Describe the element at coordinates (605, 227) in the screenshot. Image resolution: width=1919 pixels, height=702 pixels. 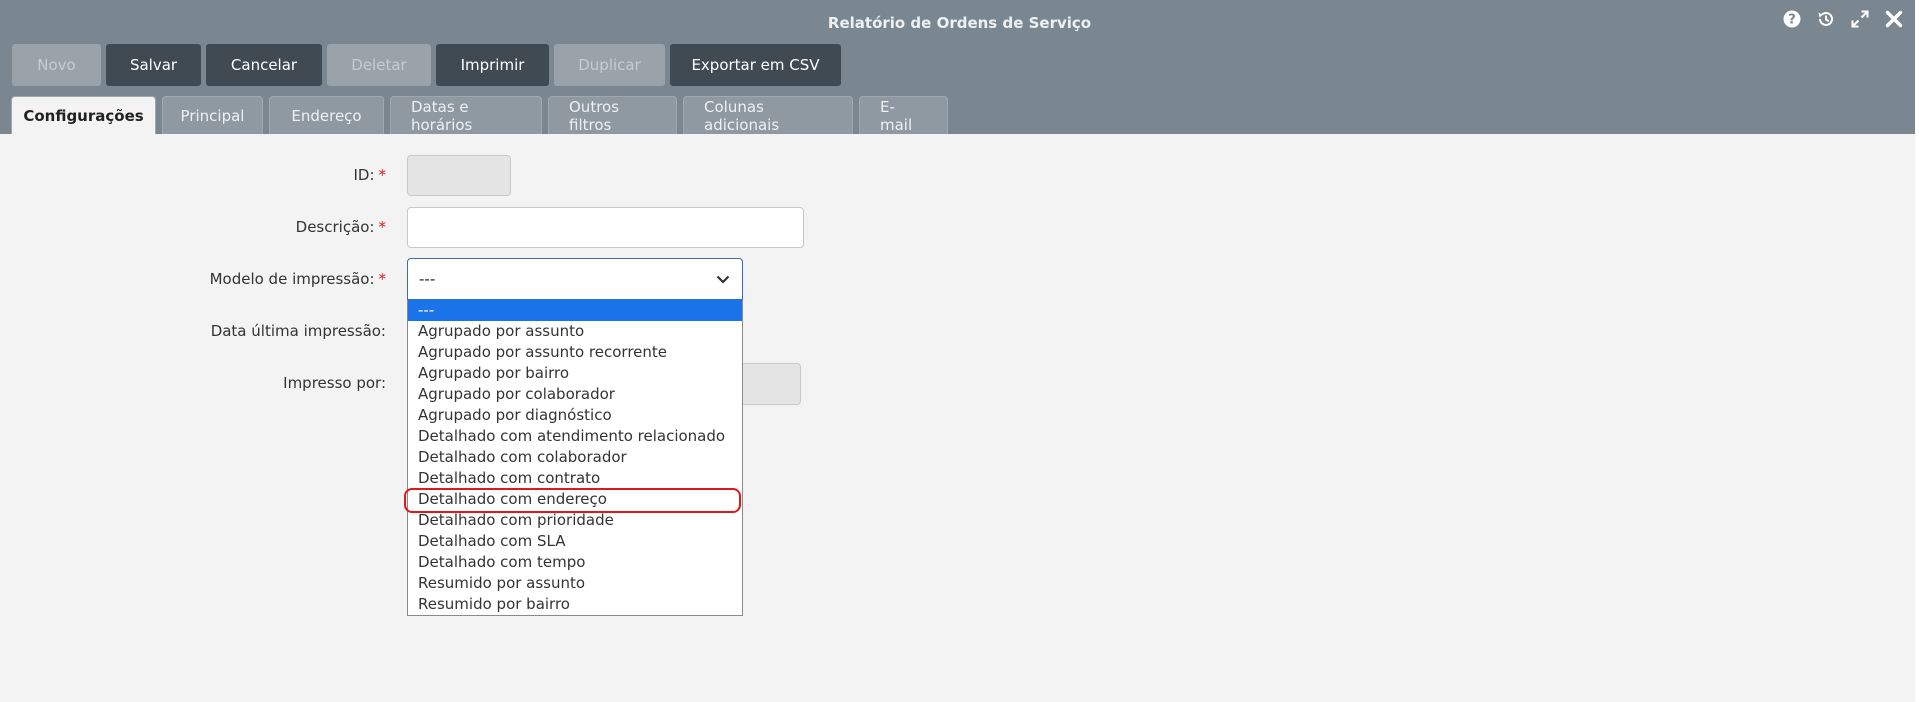
I see `description-field` at that location.